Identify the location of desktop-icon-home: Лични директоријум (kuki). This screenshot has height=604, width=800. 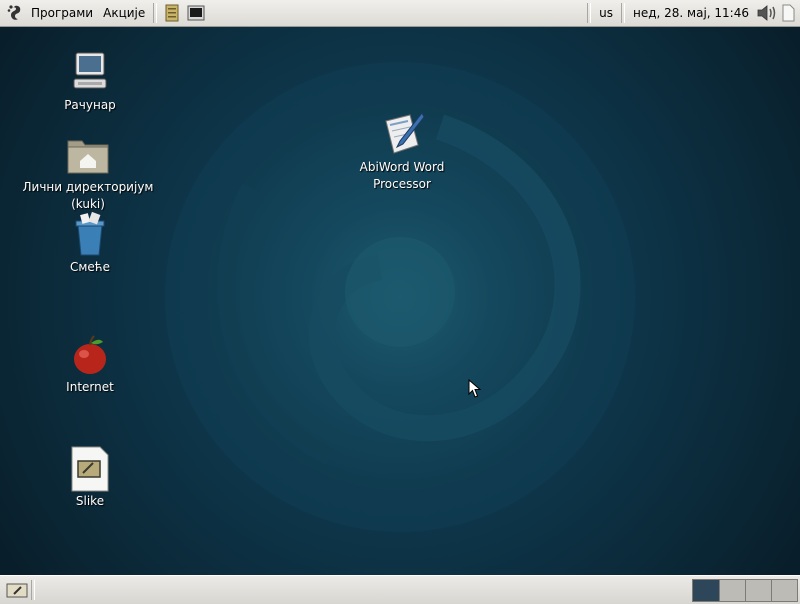
(88, 172).